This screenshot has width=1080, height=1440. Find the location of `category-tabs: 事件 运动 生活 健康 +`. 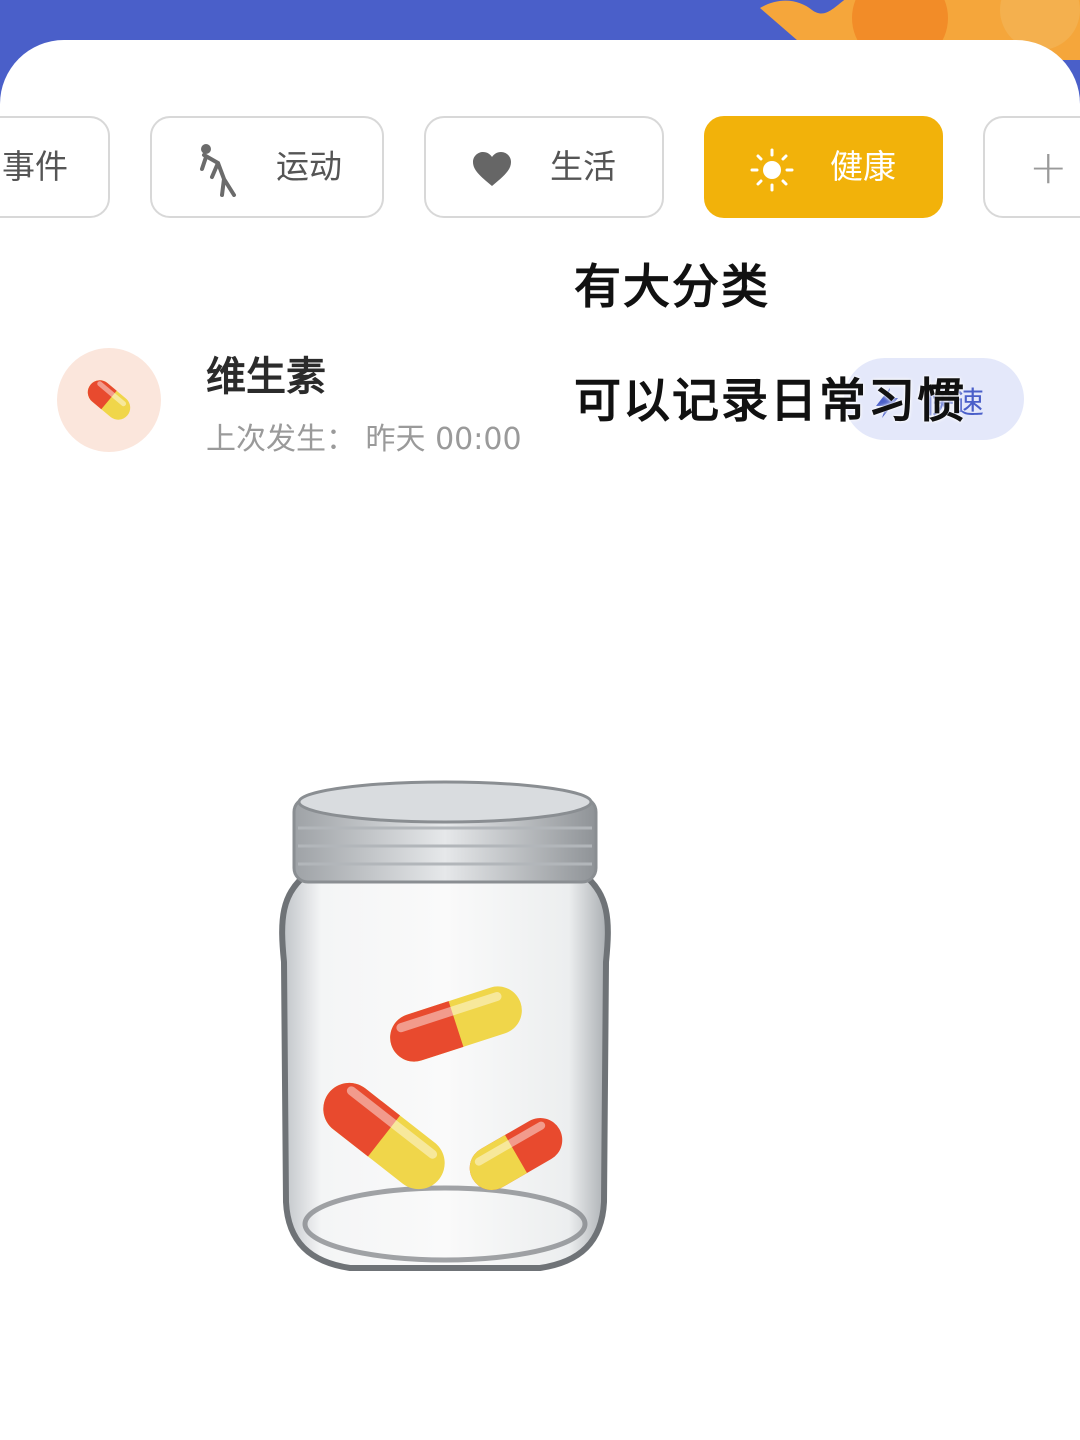

category-tabs: 事件 运动 生活 健康 + is located at coordinates (540, 169).